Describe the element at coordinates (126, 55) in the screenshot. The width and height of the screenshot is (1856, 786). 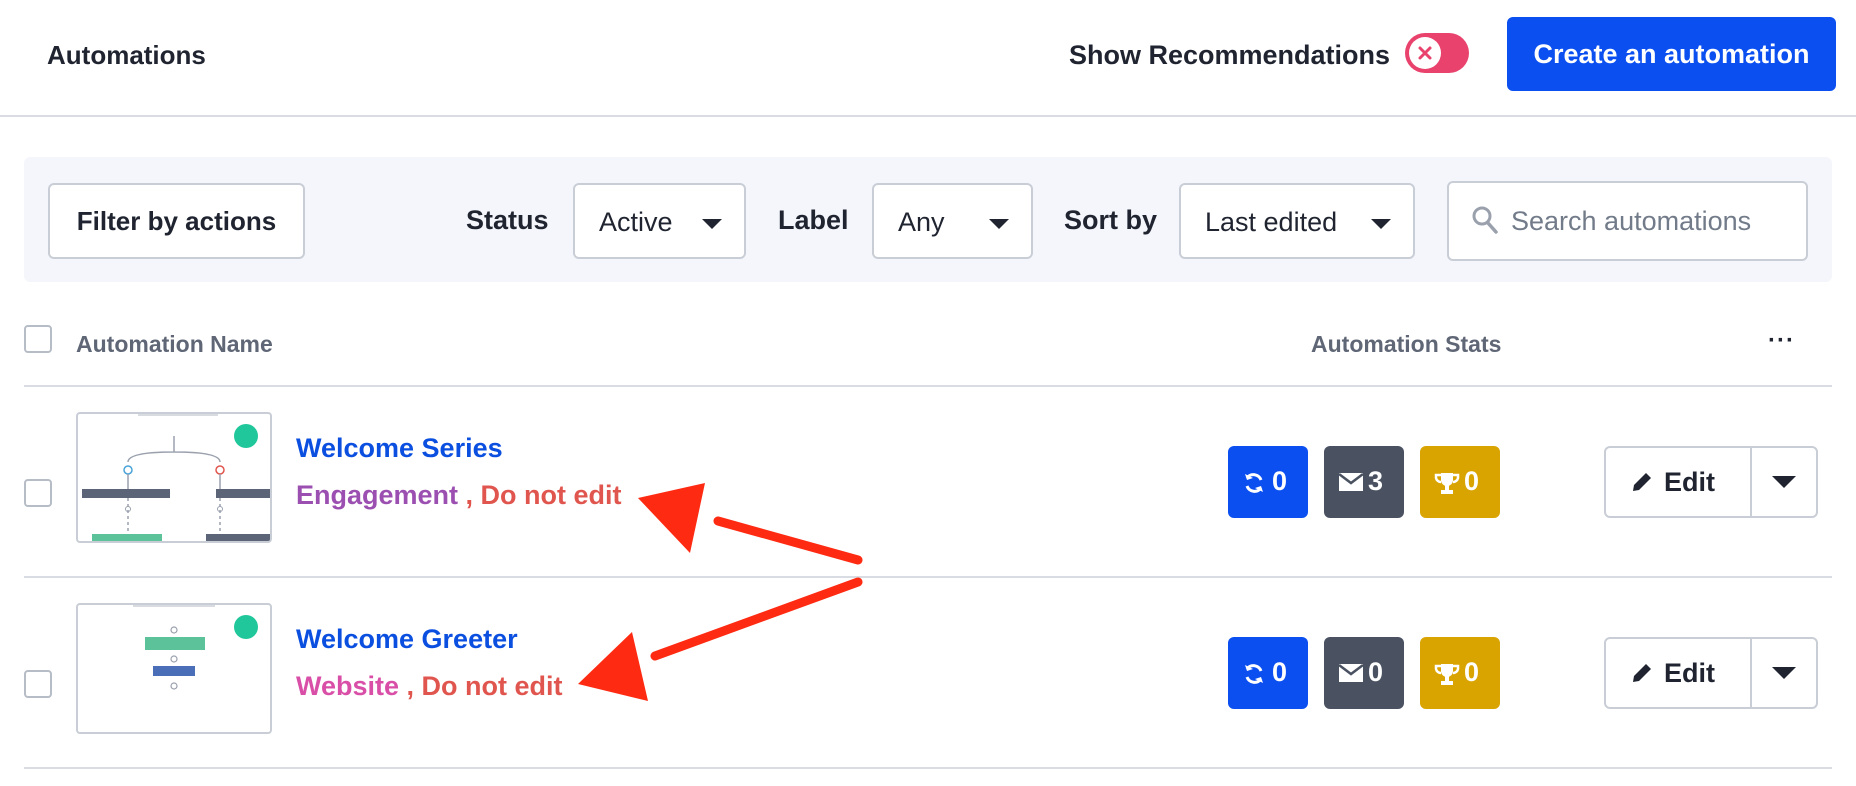
I see `page-title: Automations` at that location.